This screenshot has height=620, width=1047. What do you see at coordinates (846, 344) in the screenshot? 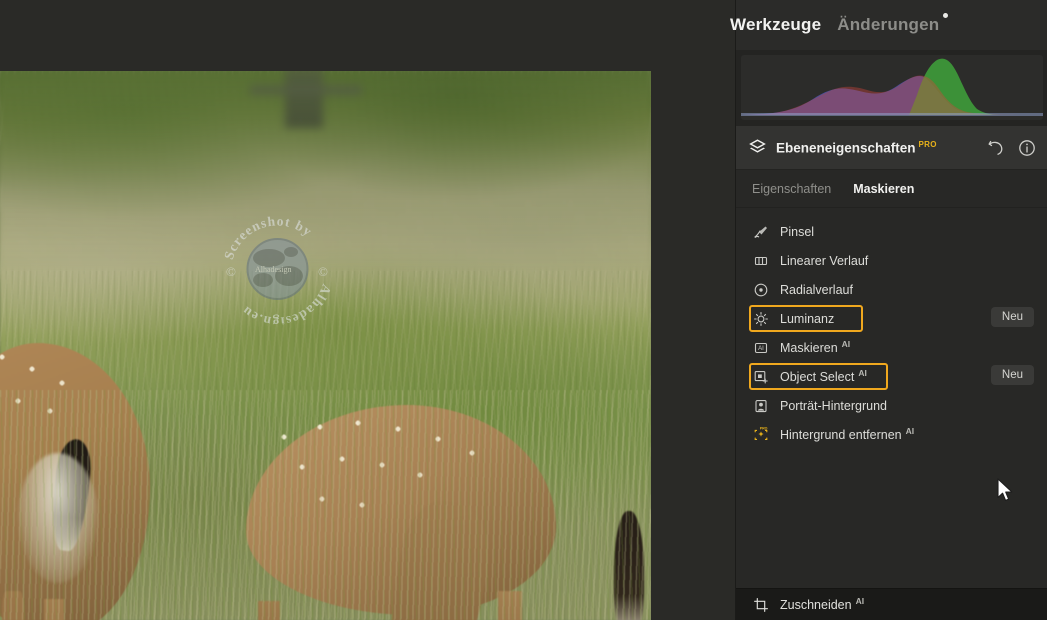
I see `tool-maskieren-ai-badge: AI` at bounding box center [846, 344].